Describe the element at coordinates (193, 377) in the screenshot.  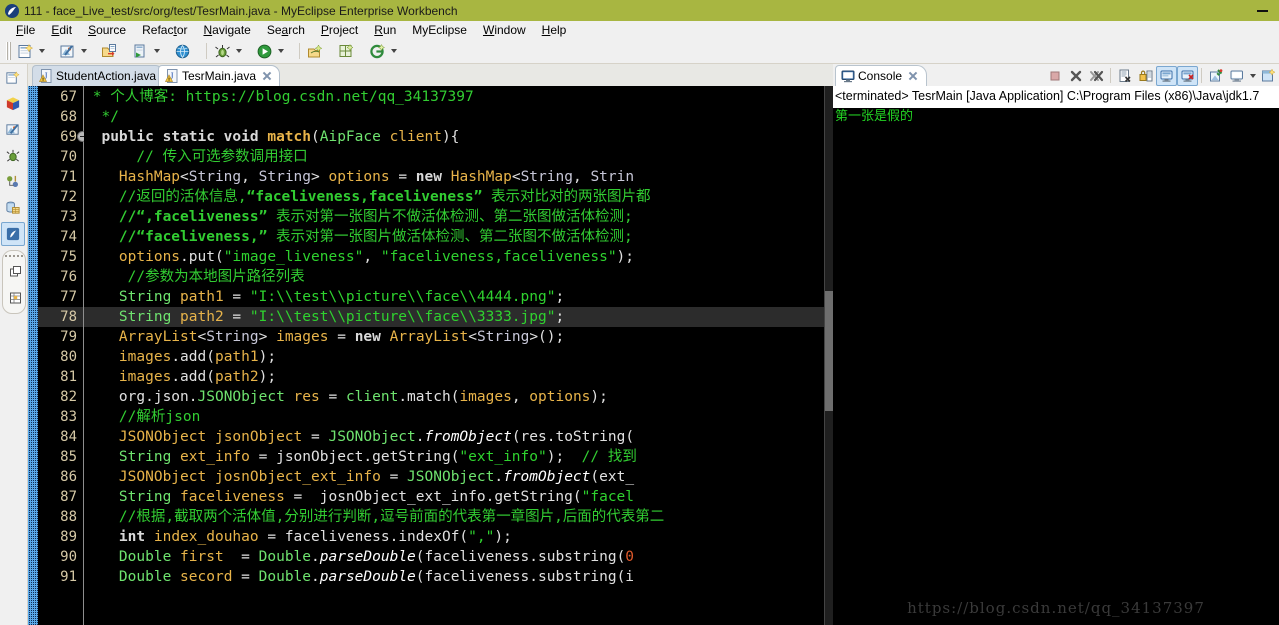
I see `code-token: .add(` at that location.